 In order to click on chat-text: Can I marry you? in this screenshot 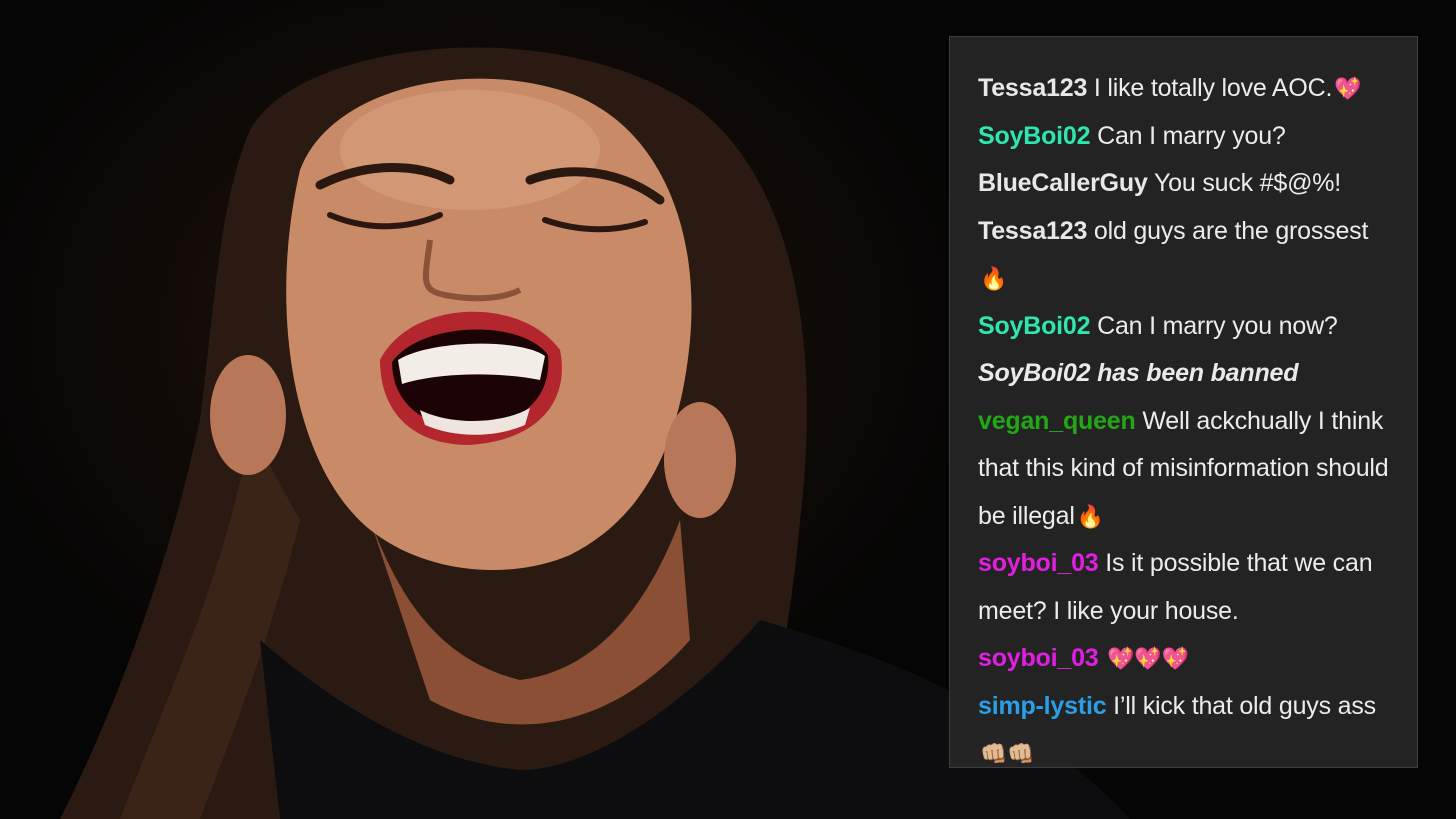, I will do `click(1188, 135)`.